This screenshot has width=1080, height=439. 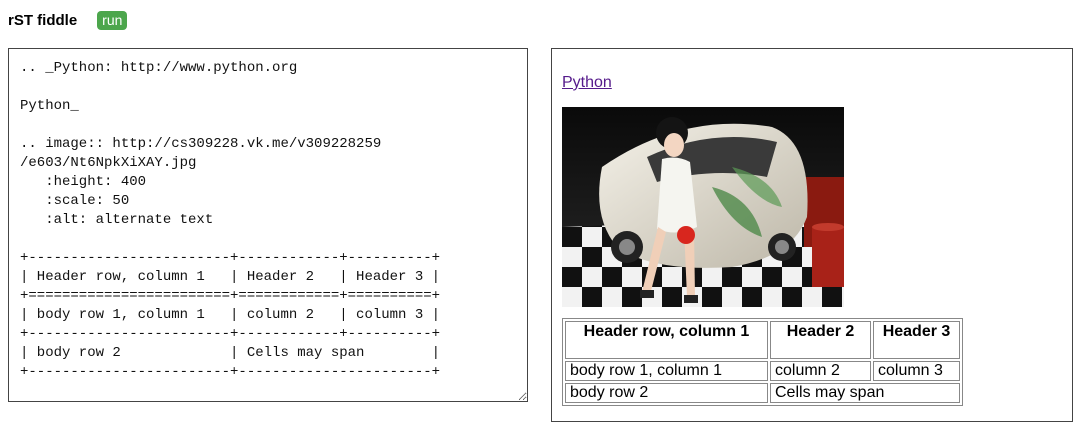 I want to click on table-row: body row 2 Cells may span, so click(x=762, y=393).